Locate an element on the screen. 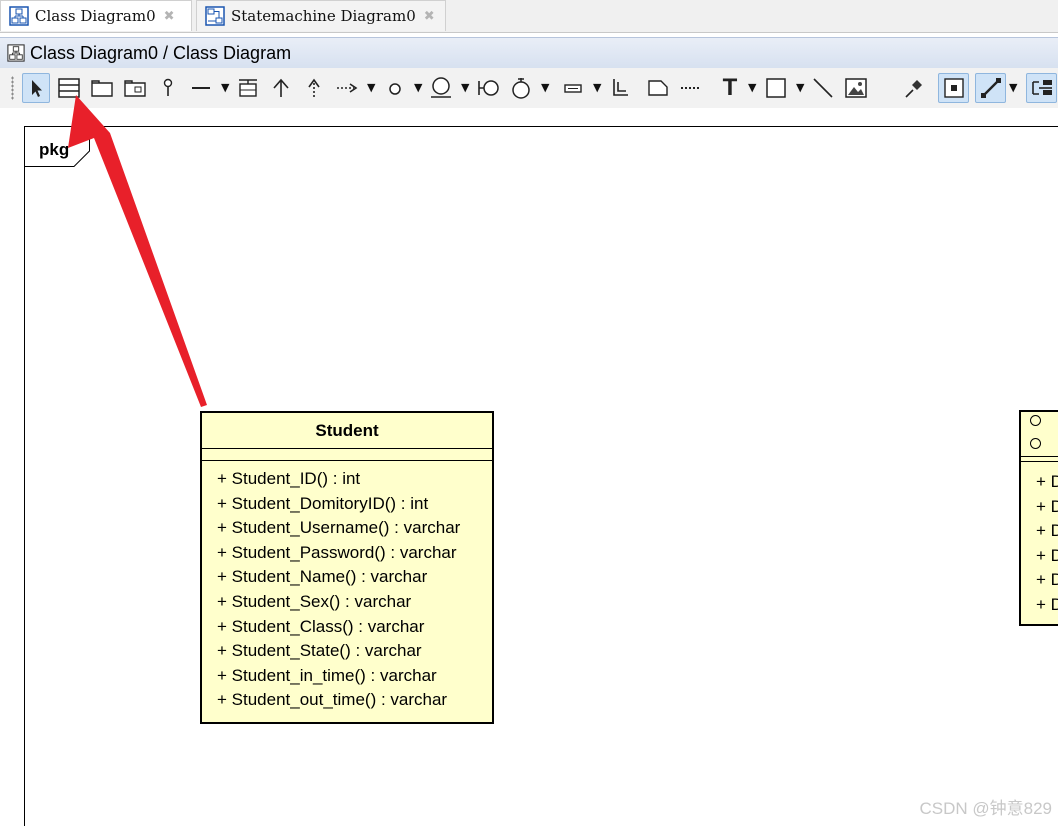 Image resolution: width=1058 pixels, height=826 pixels. diagram-title-bar: Class Diagram0 / Class Diagram is located at coordinates (529, 53).